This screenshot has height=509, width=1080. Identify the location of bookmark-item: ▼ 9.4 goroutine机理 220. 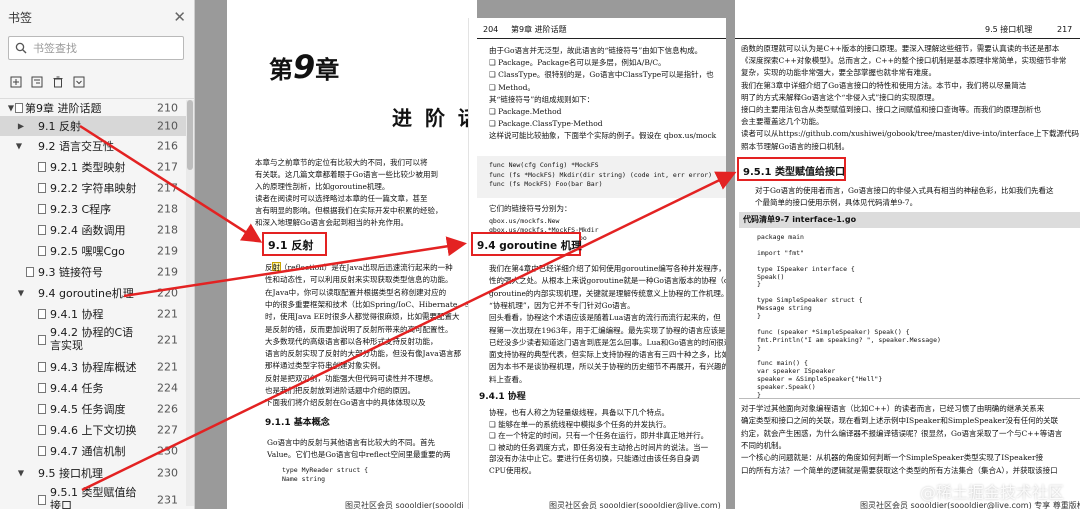
(97, 293).